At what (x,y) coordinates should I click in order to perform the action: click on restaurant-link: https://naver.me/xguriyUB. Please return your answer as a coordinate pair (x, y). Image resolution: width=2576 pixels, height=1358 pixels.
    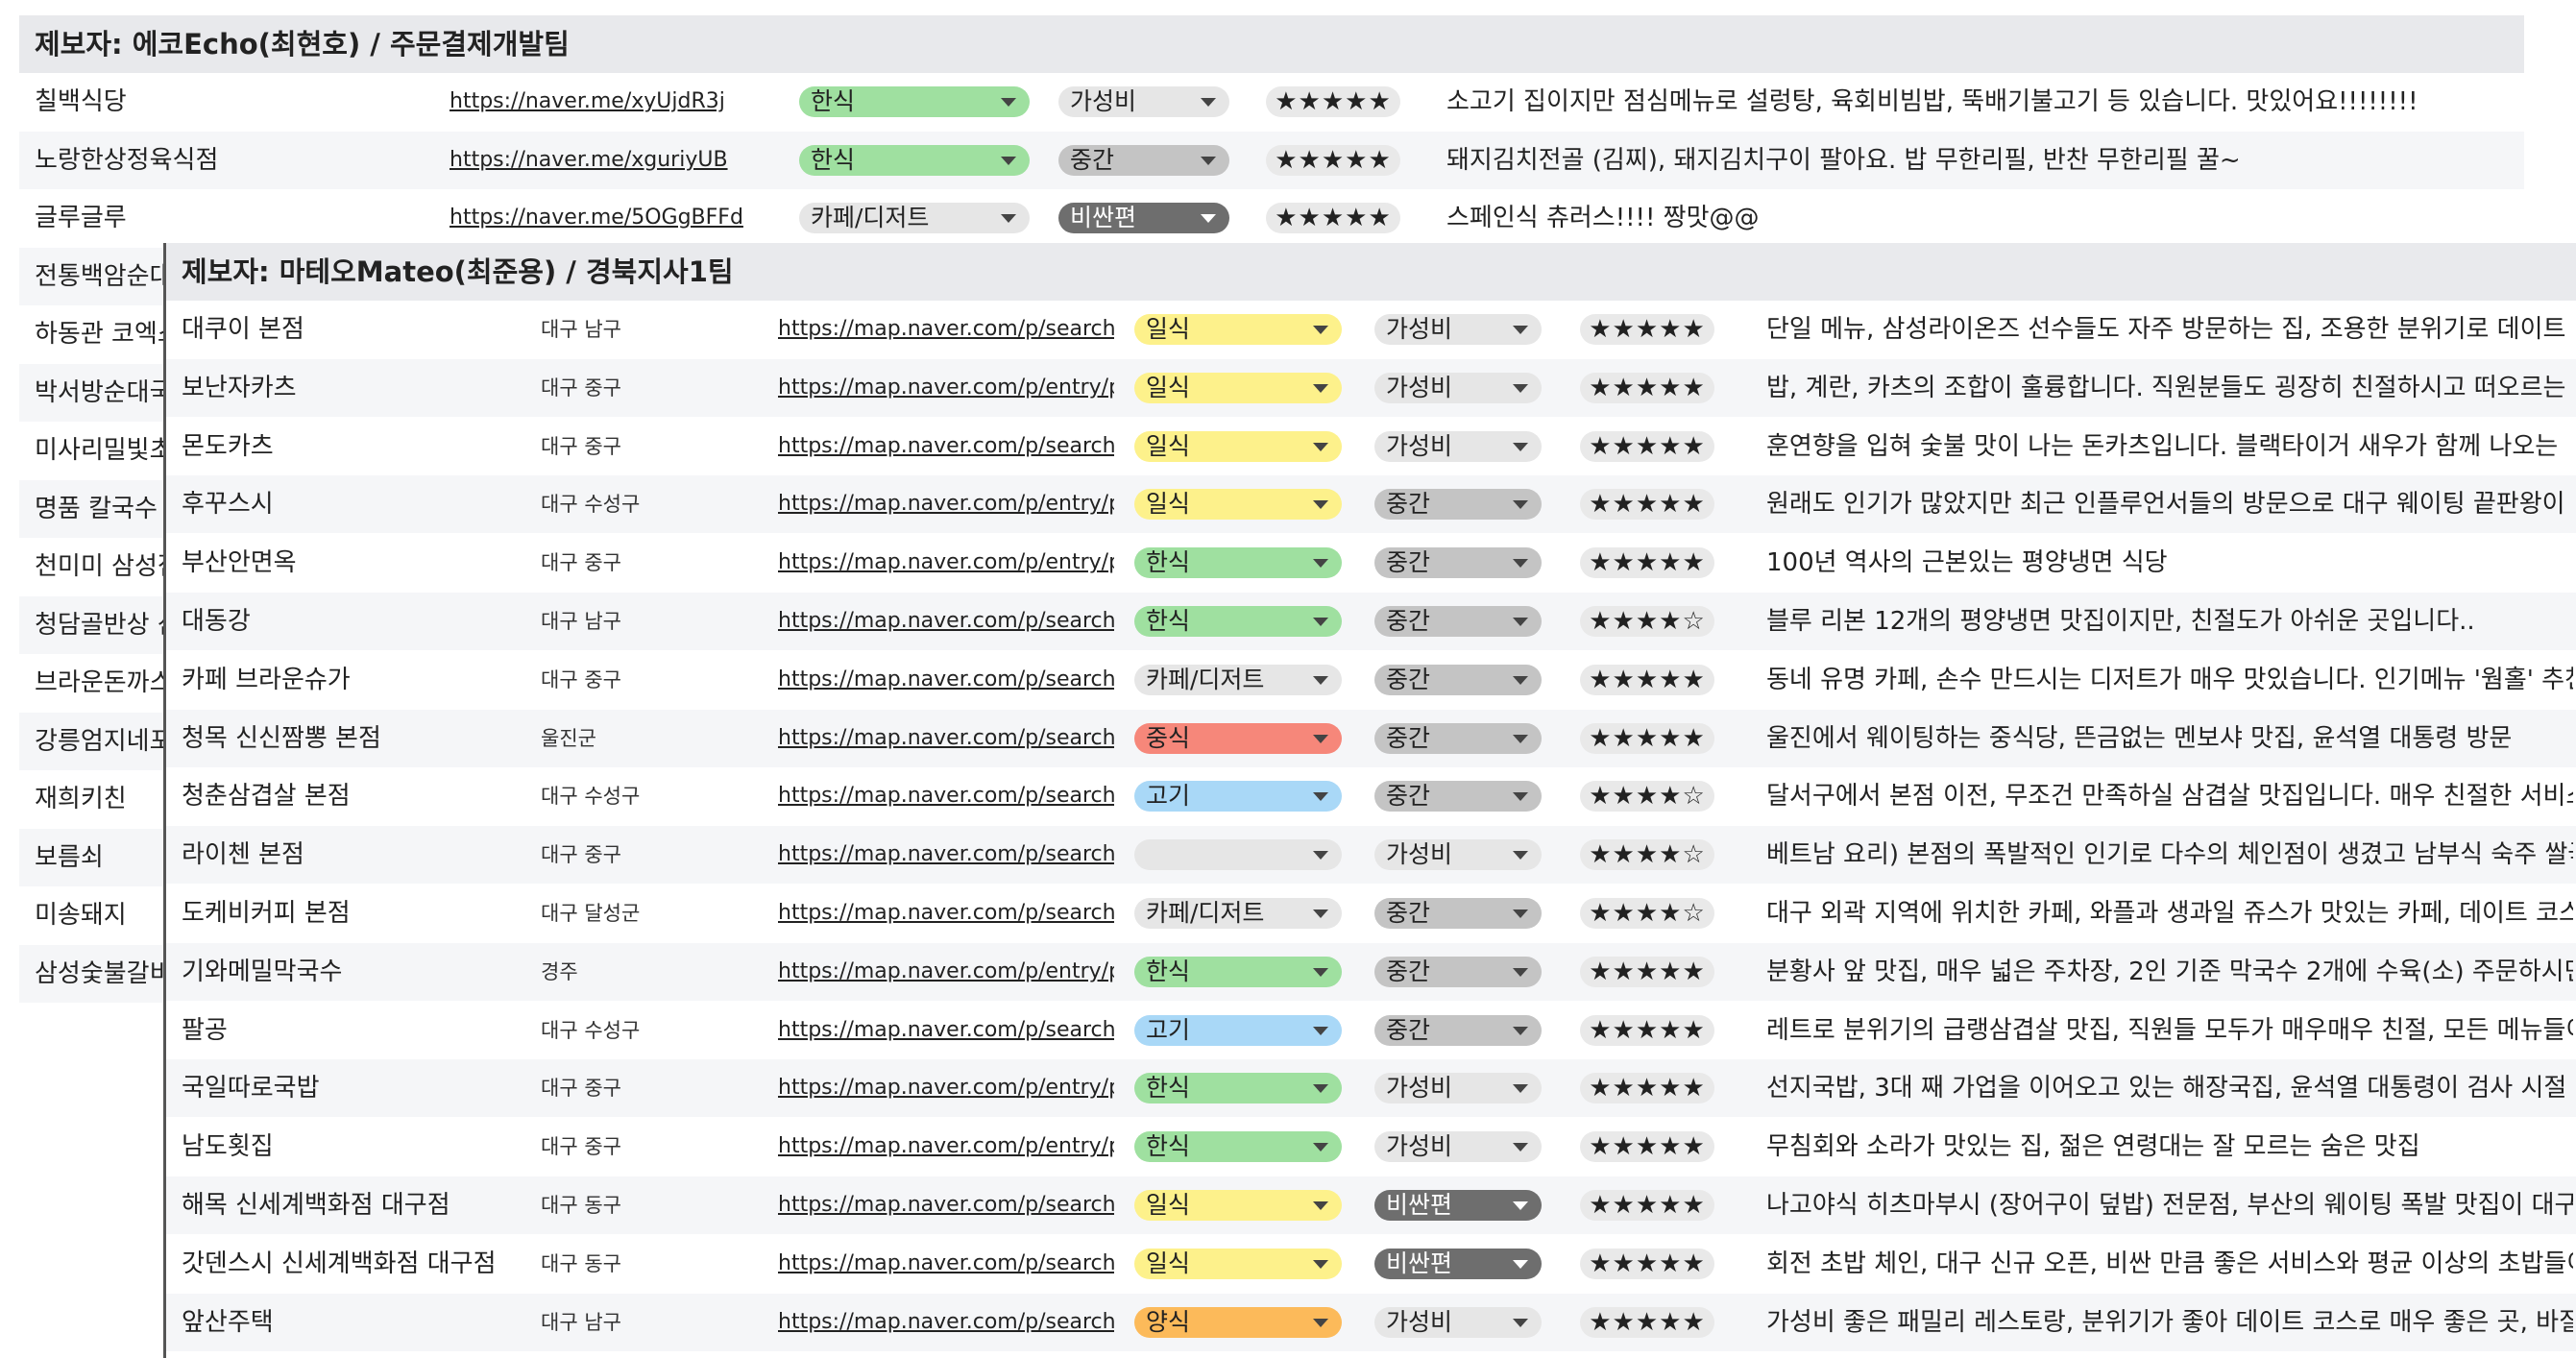
    Looking at the image, I should click on (604, 160).